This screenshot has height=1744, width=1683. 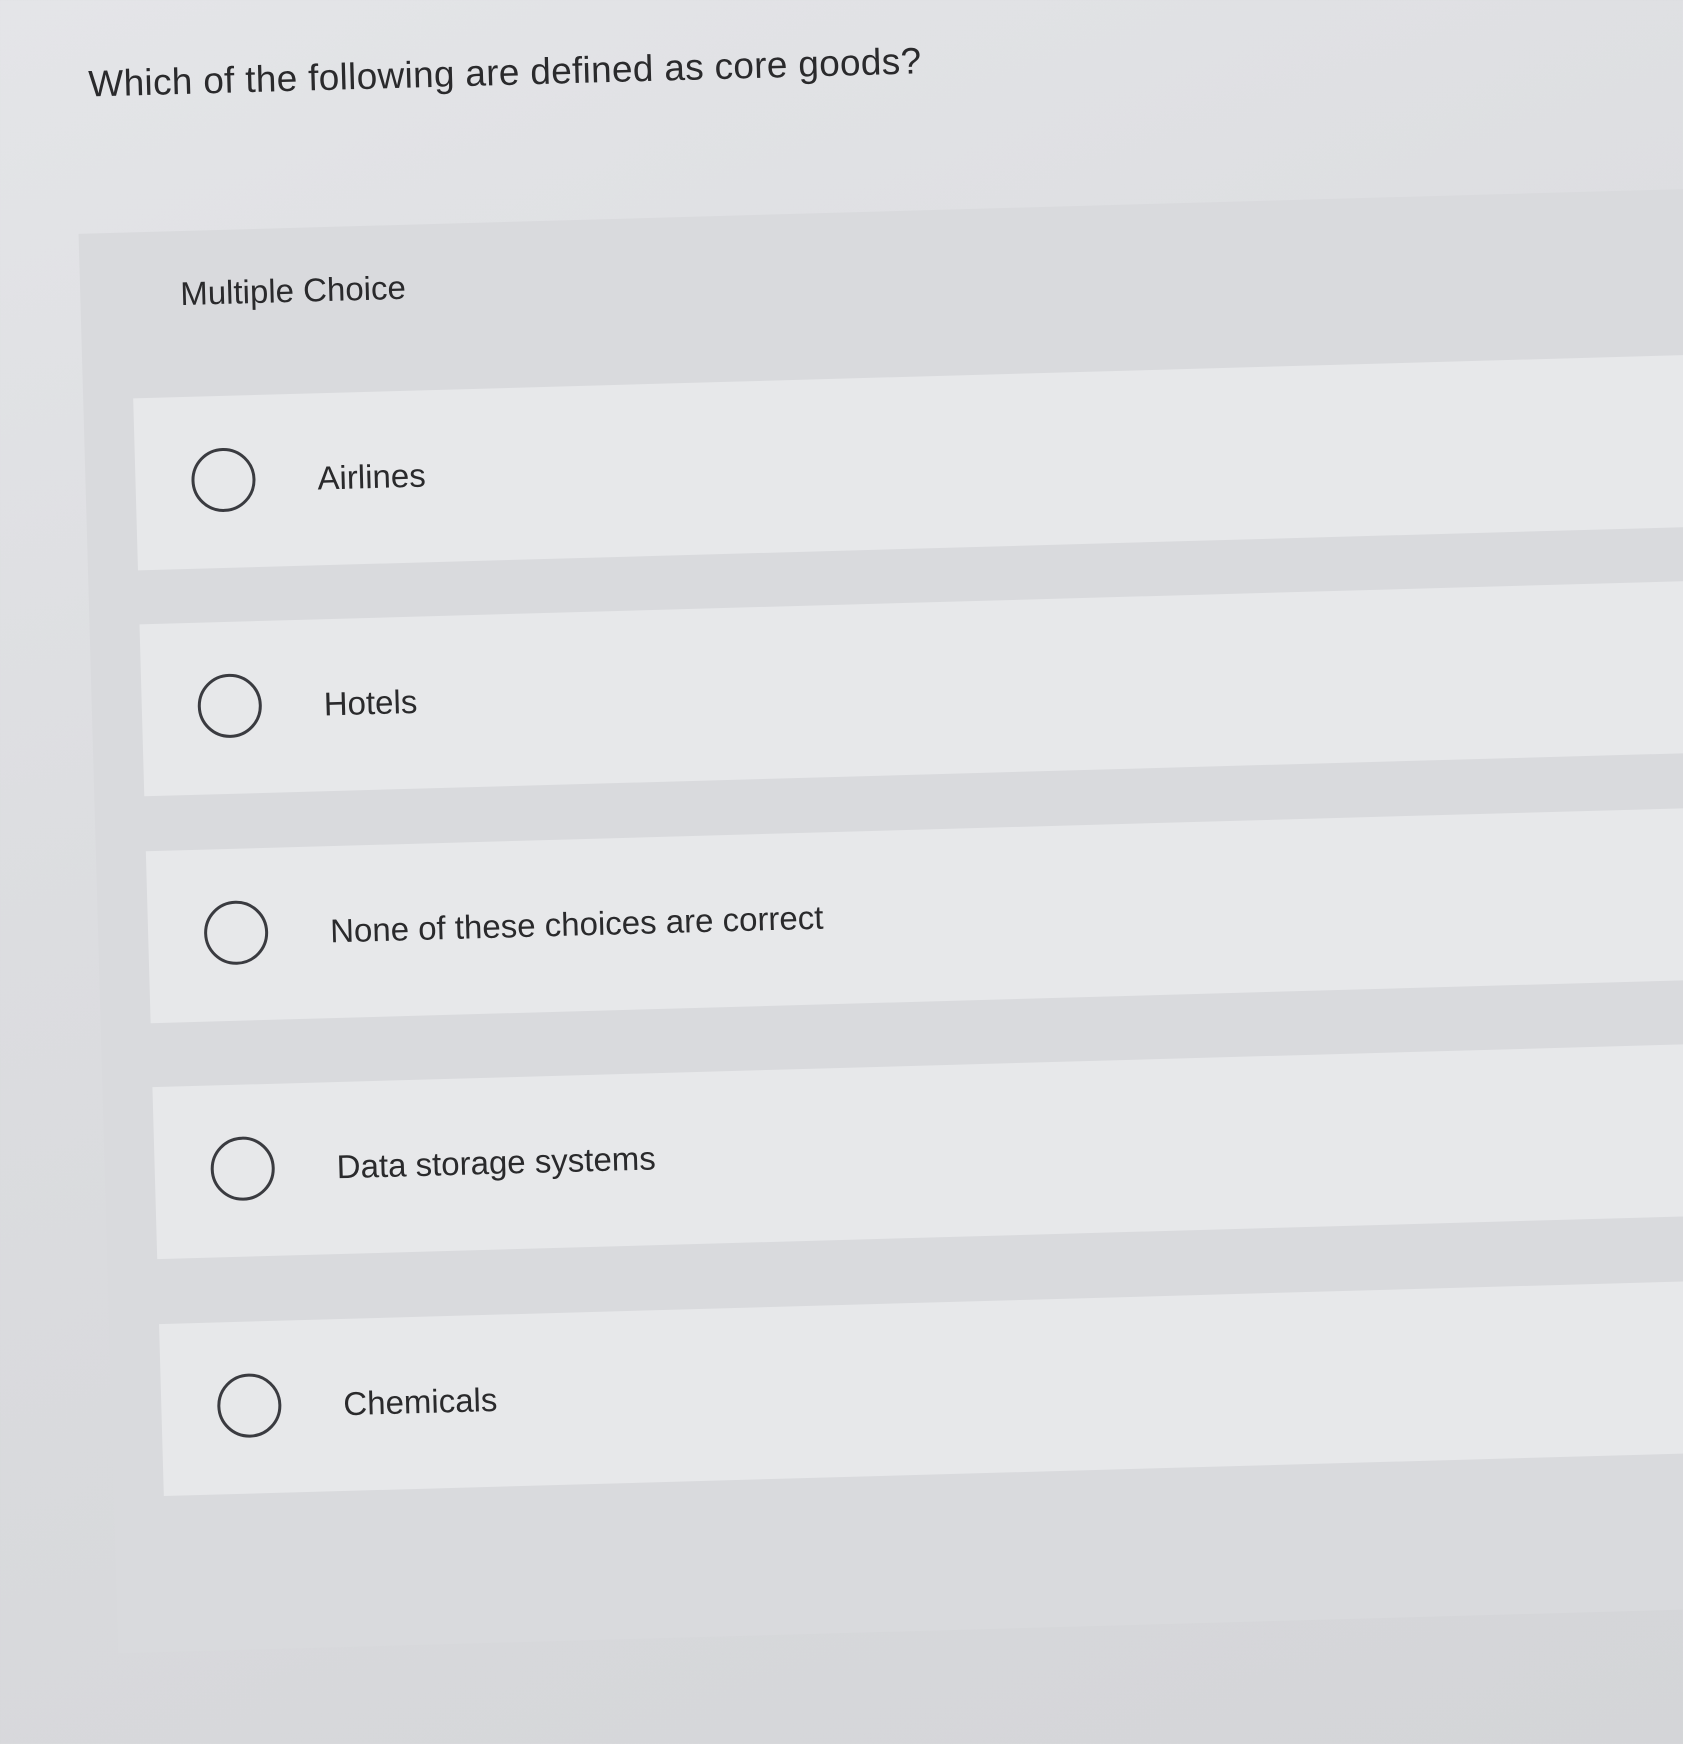 I want to click on answer-option-label: Airlines, so click(x=371, y=476).